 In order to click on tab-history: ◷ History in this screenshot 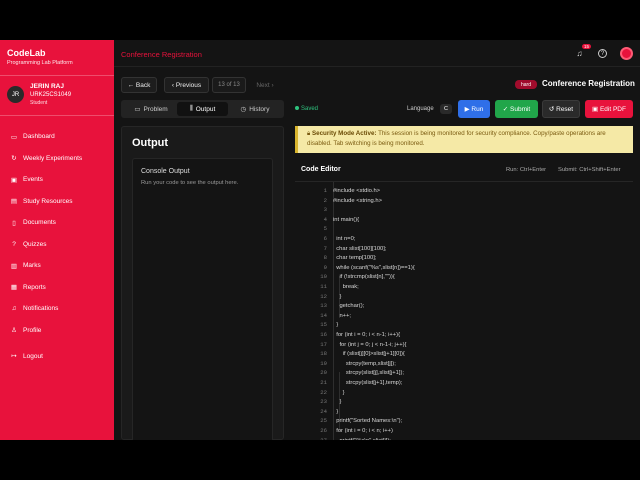, I will do `click(255, 109)`.